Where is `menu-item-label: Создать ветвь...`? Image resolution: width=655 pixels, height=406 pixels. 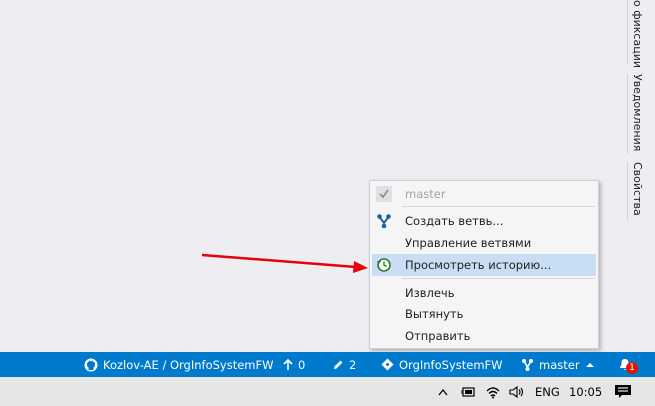
menu-item-label: Создать ветвь... is located at coordinates (454, 221).